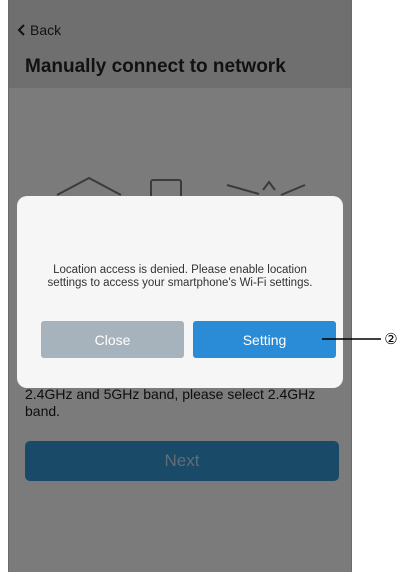 The image size is (402, 572). I want to click on chevron-left-icon, so click(21, 30).